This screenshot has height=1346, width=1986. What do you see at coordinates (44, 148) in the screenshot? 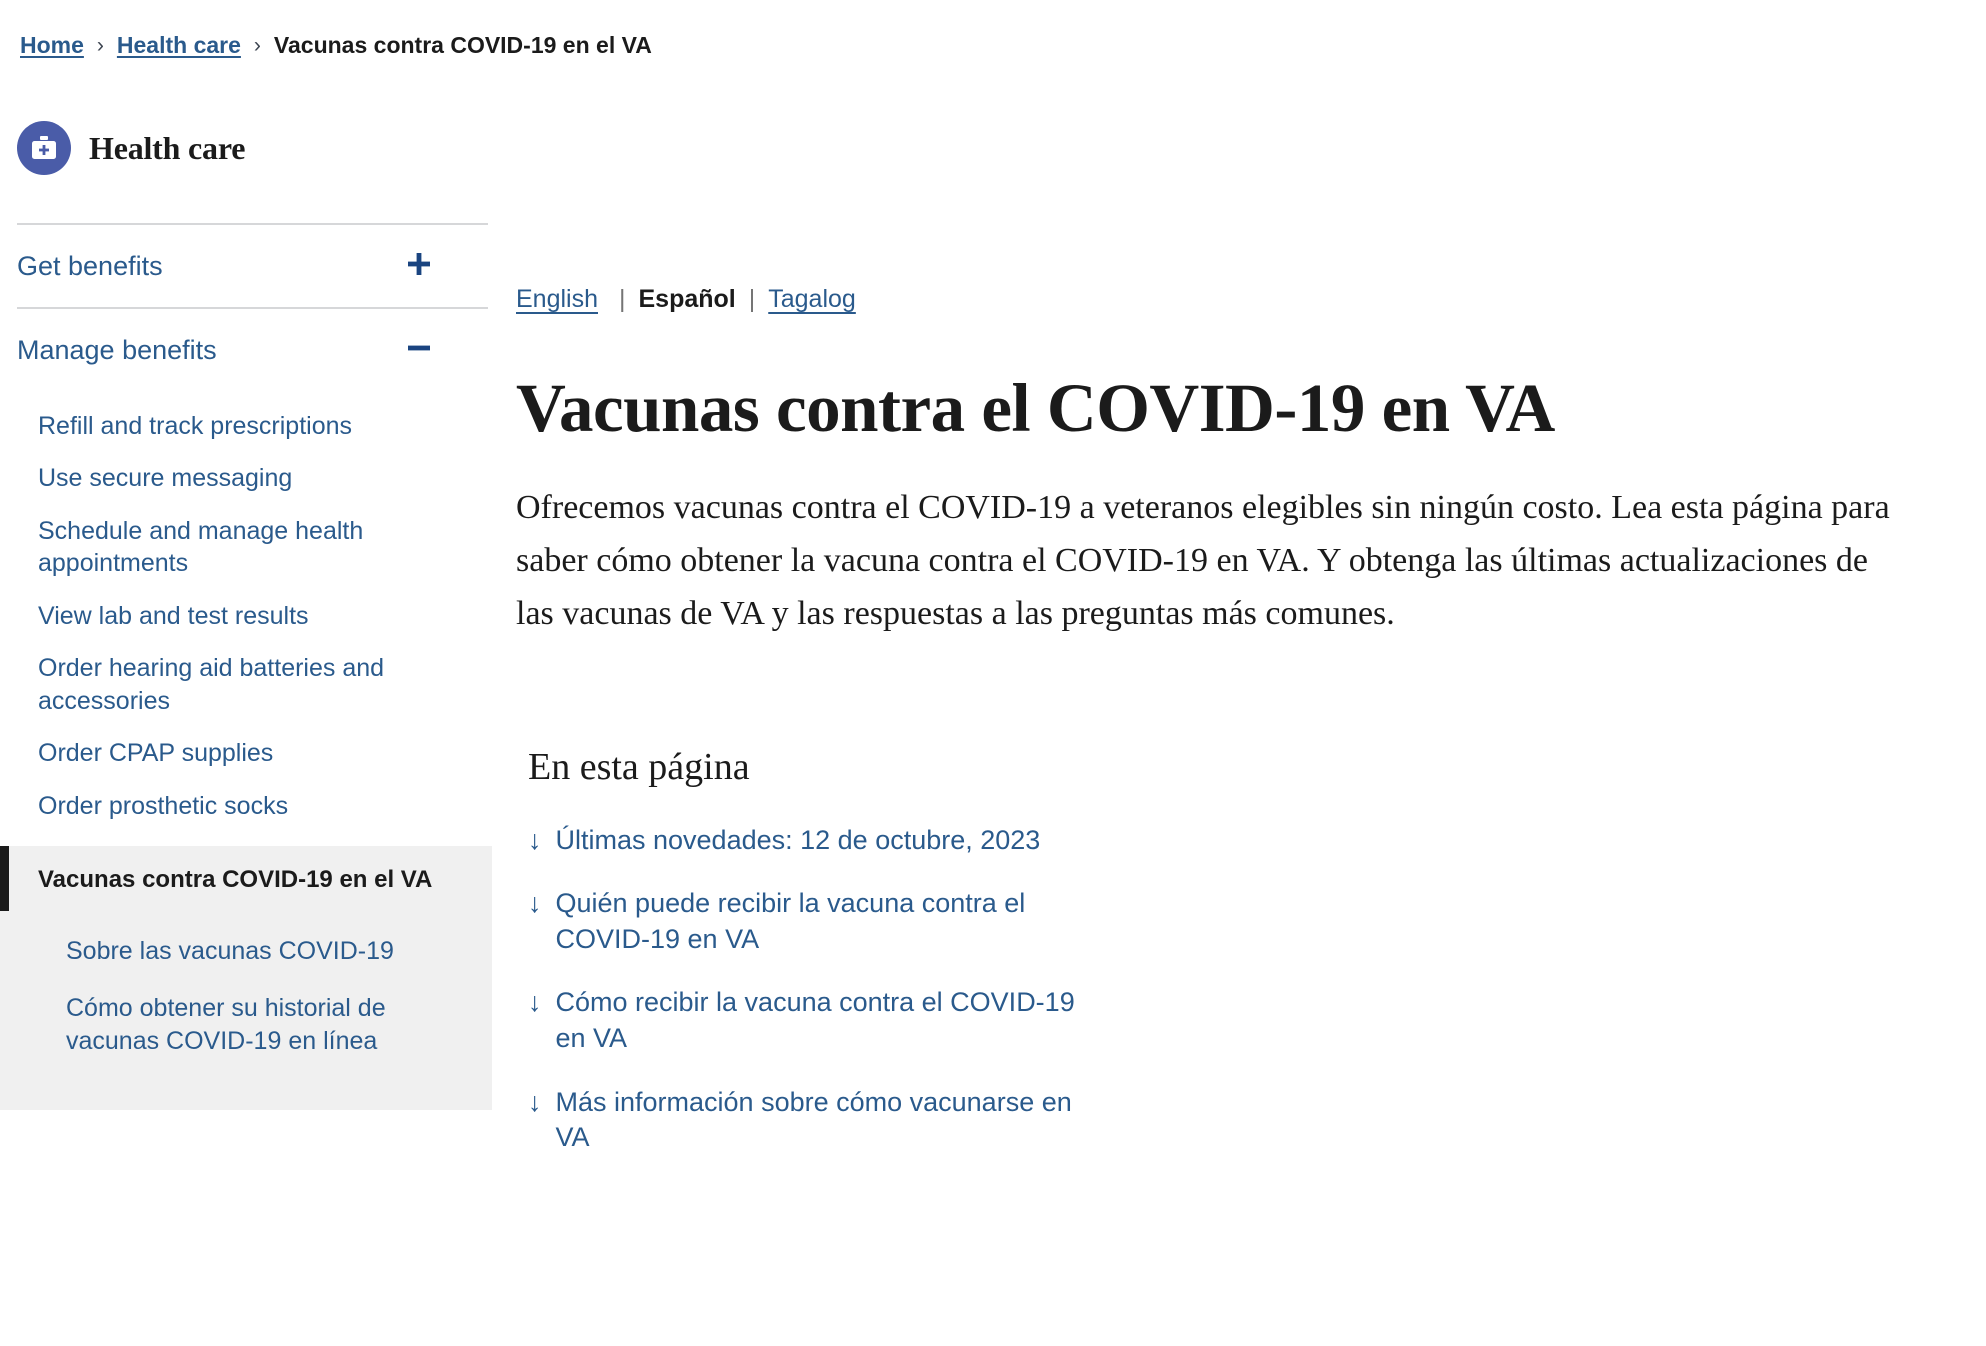
I see `medical-bag-icon` at bounding box center [44, 148].